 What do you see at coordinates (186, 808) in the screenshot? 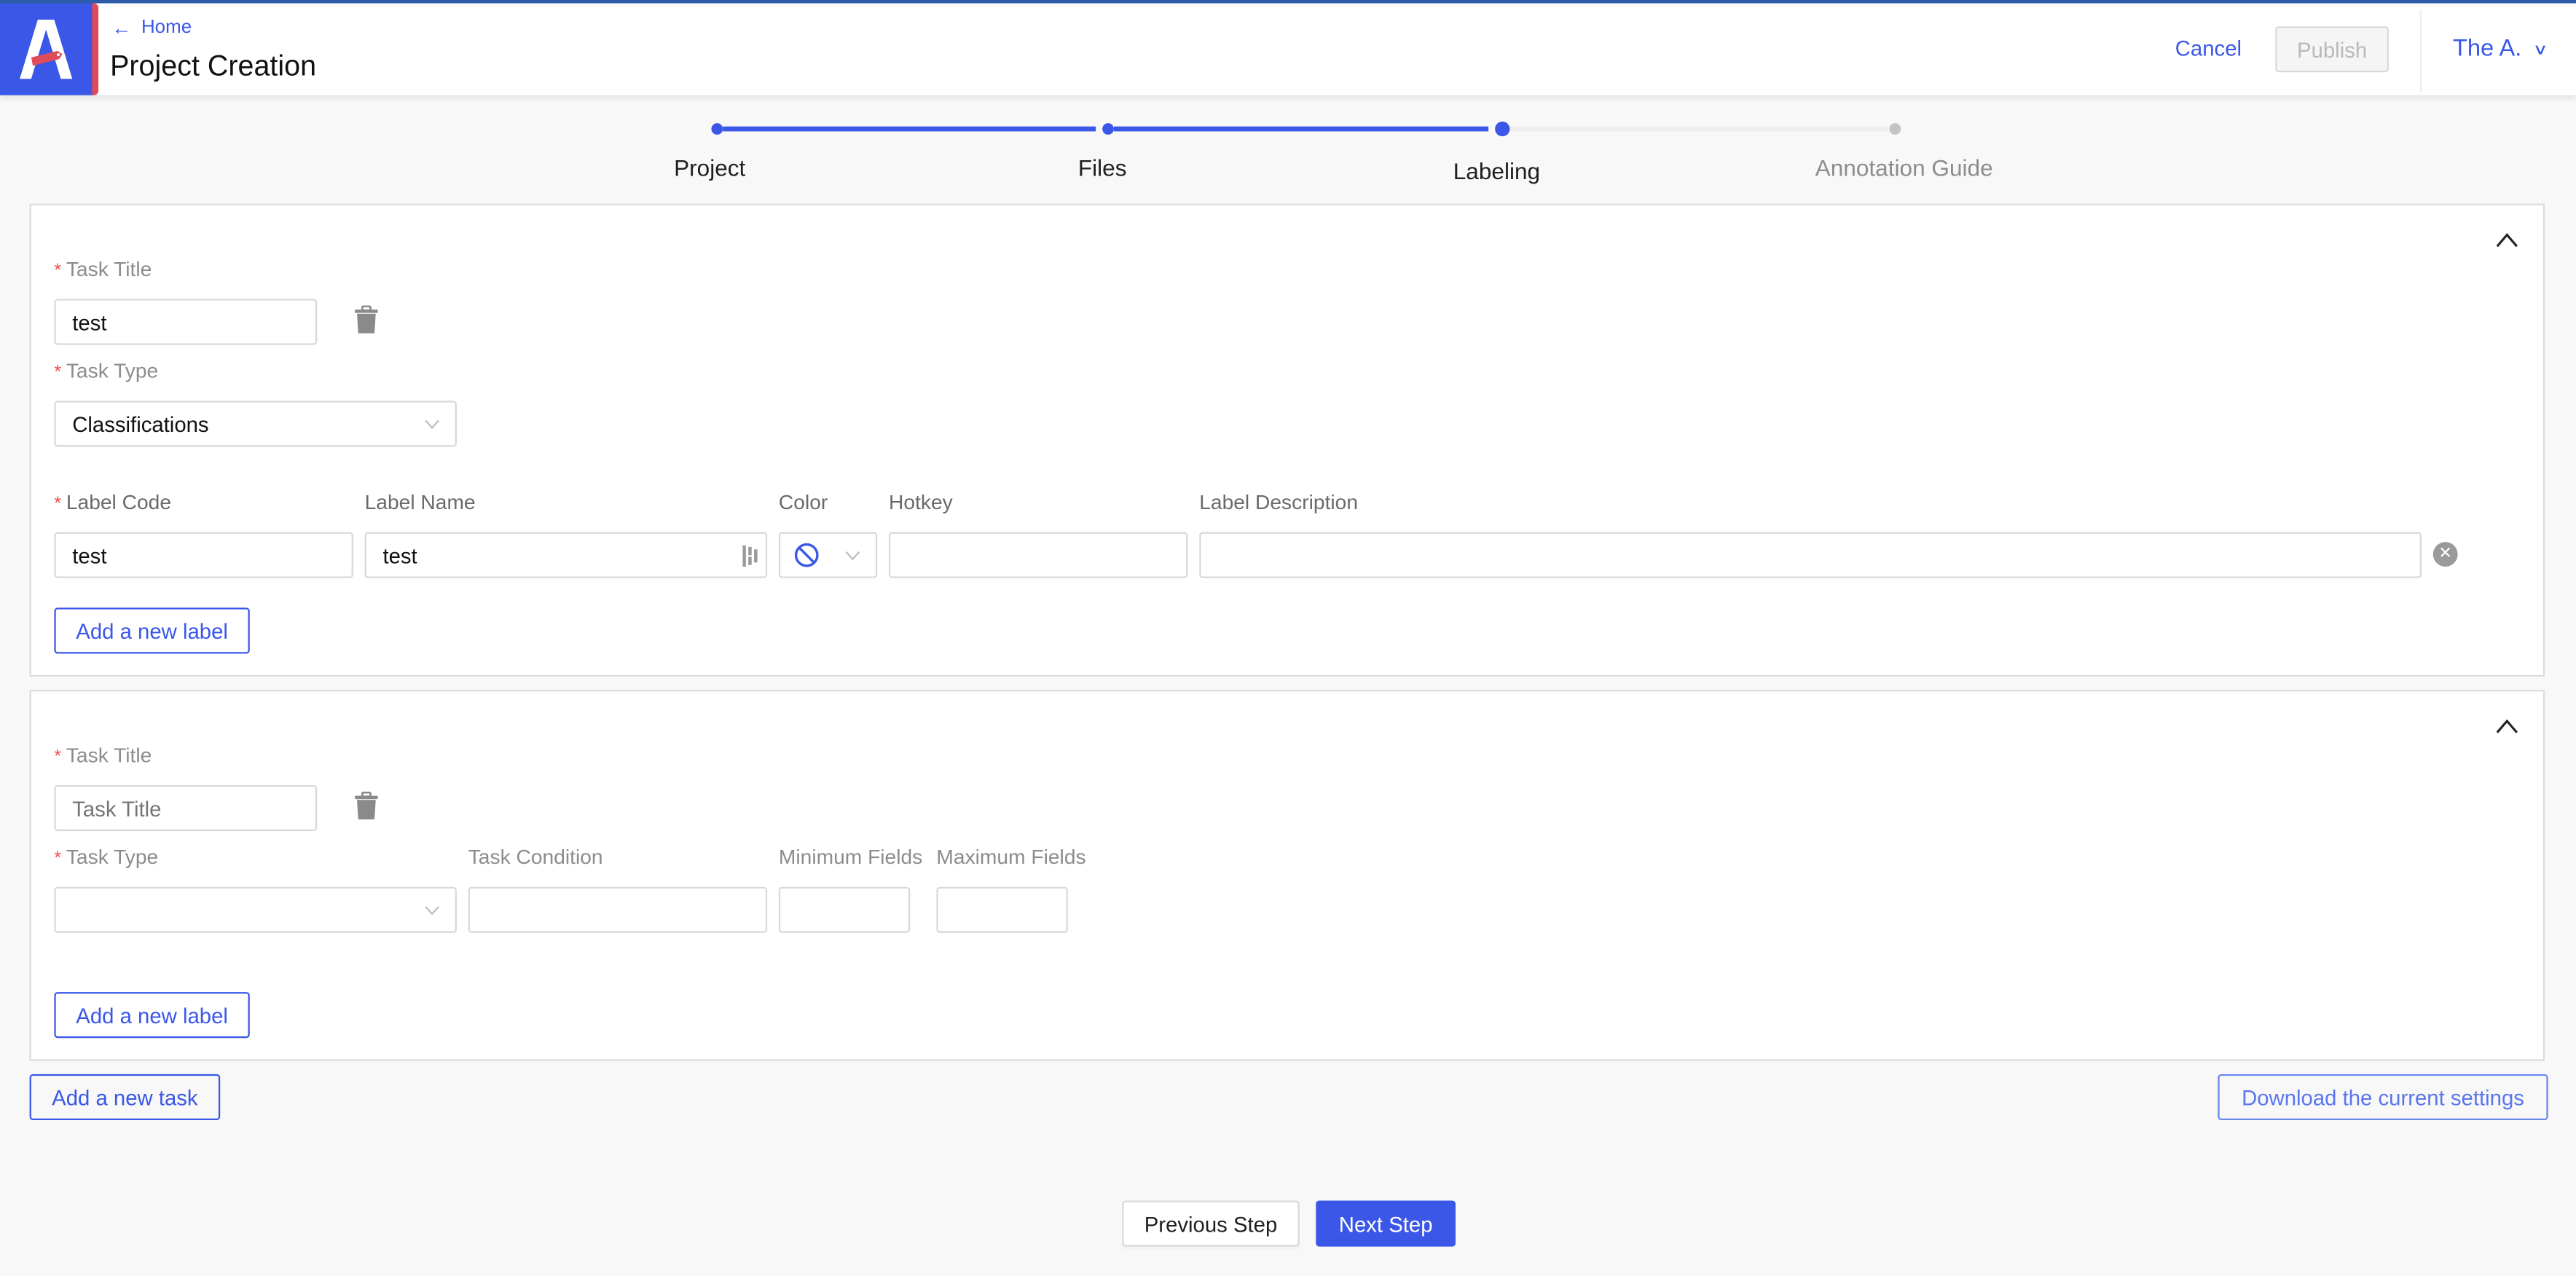
I see `task-title-input` at bounding box center [186, 808].